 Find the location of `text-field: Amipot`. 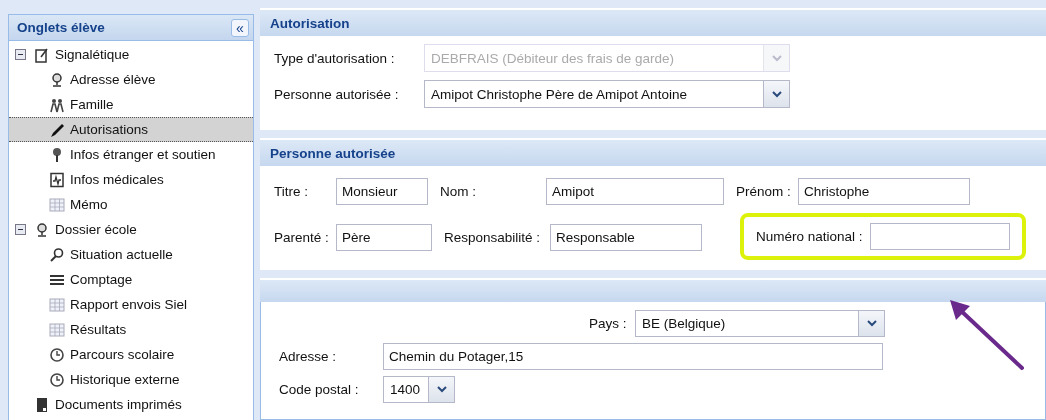

text-field: Amipot is located at coordinates (635, 191).